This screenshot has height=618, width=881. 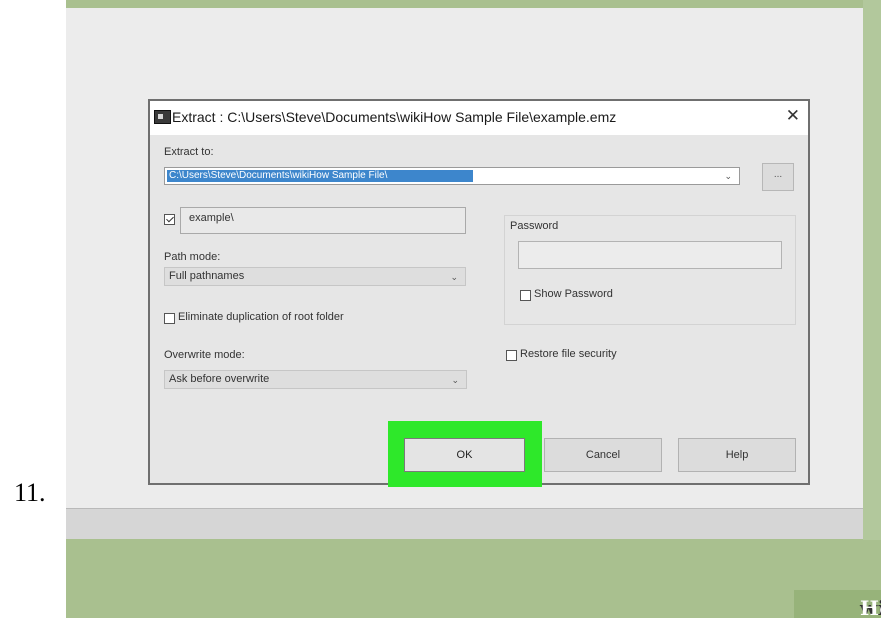 What do you see at coordinates (573, 294) in the screenshot?
I see `show-password-label: Show Password` at bounding box center [573, 294].